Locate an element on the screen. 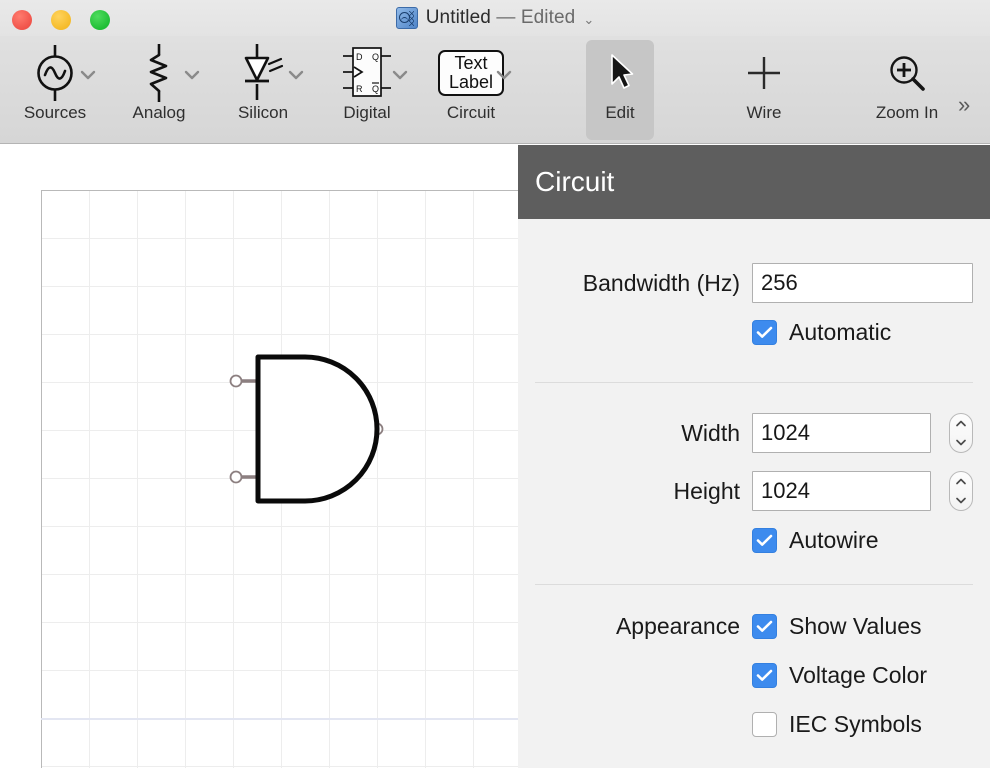  document-title-group: Untitled — Edited ⌄ is located at coordinates (495, 18).